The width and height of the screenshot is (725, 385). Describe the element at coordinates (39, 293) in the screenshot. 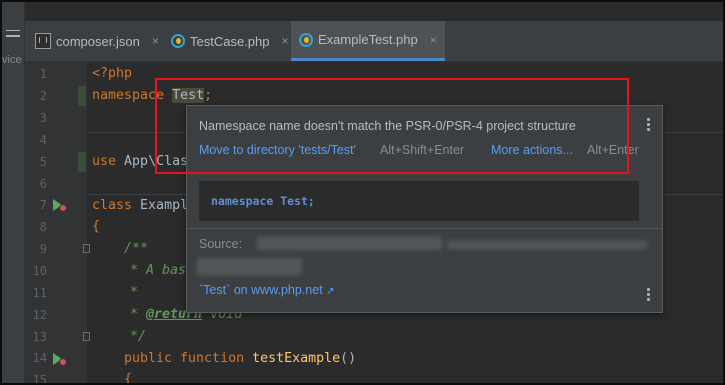

I see `line-number: 11` at that location.